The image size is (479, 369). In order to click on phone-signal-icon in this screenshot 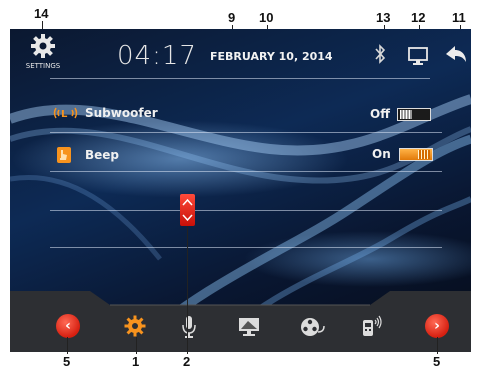, I will do `click(372, 326)`.